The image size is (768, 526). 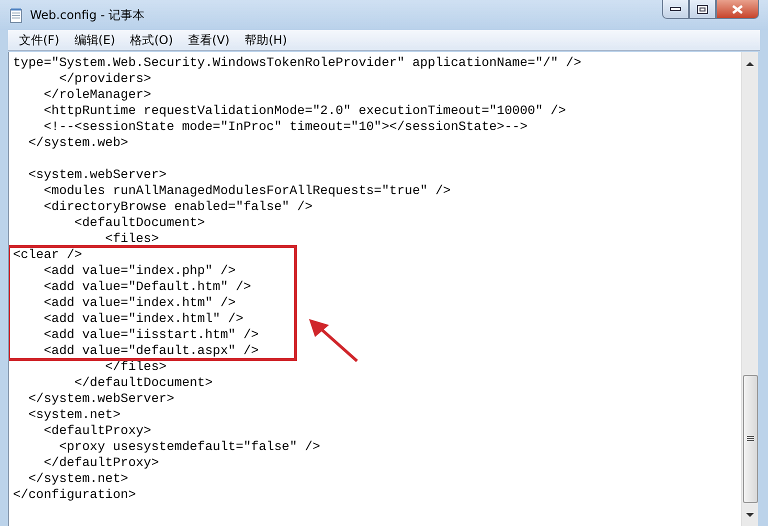 I want to click on menu-item: 查看(V), so click(x=209, y=40).